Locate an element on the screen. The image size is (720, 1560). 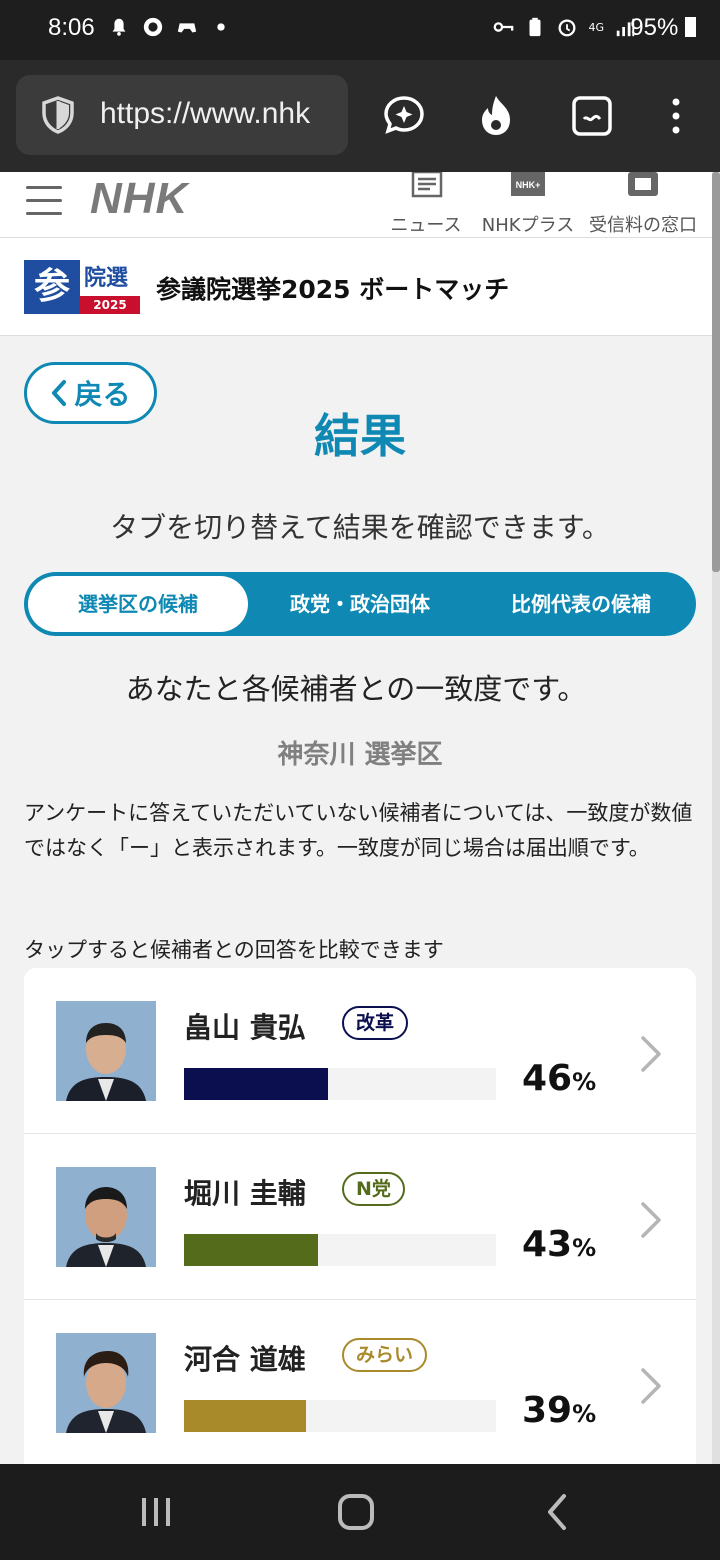
site-header: NHK ニュース NHK+ NHKプラス 受信料の窓口 is located at coordinates (356, 204).